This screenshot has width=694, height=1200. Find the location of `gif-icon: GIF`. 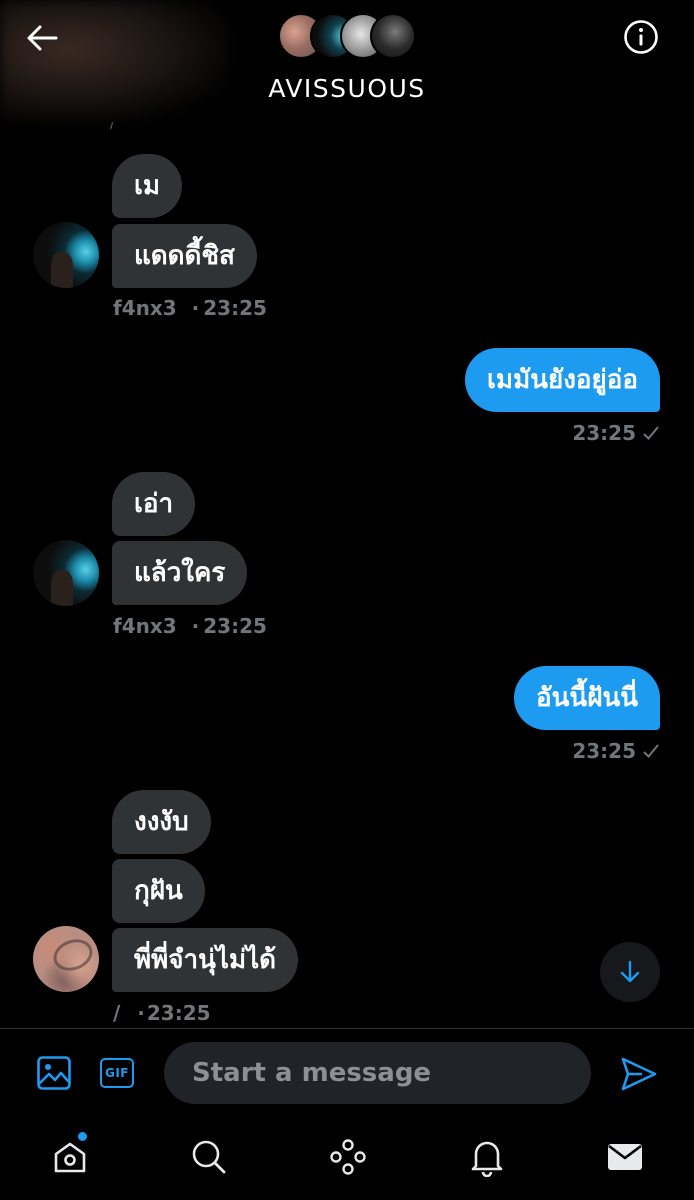

gif-icon: GIF is located at coordinates (117, 1073).